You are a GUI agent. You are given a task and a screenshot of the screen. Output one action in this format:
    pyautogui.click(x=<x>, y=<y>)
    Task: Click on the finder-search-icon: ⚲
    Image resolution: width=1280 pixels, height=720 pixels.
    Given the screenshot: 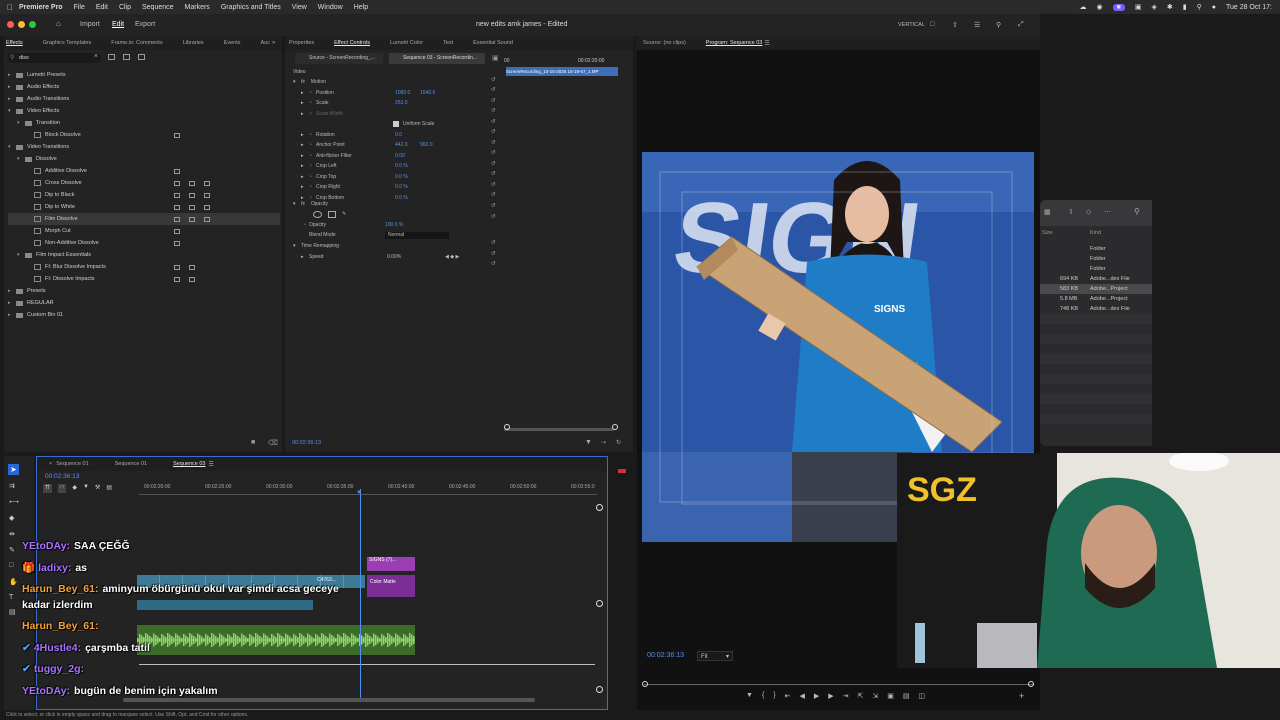 What is the action you would take?
    pyautogui.click(x=1137, y=211)
    